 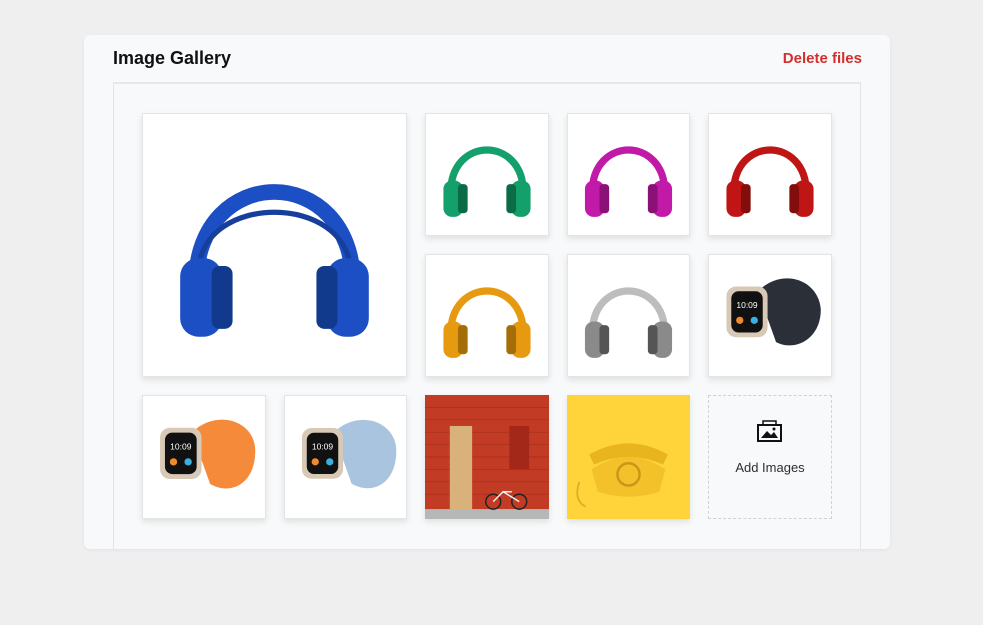 I want to click on gallery-image-orange-band-watch: 10:09, so click(x=204, y=457).